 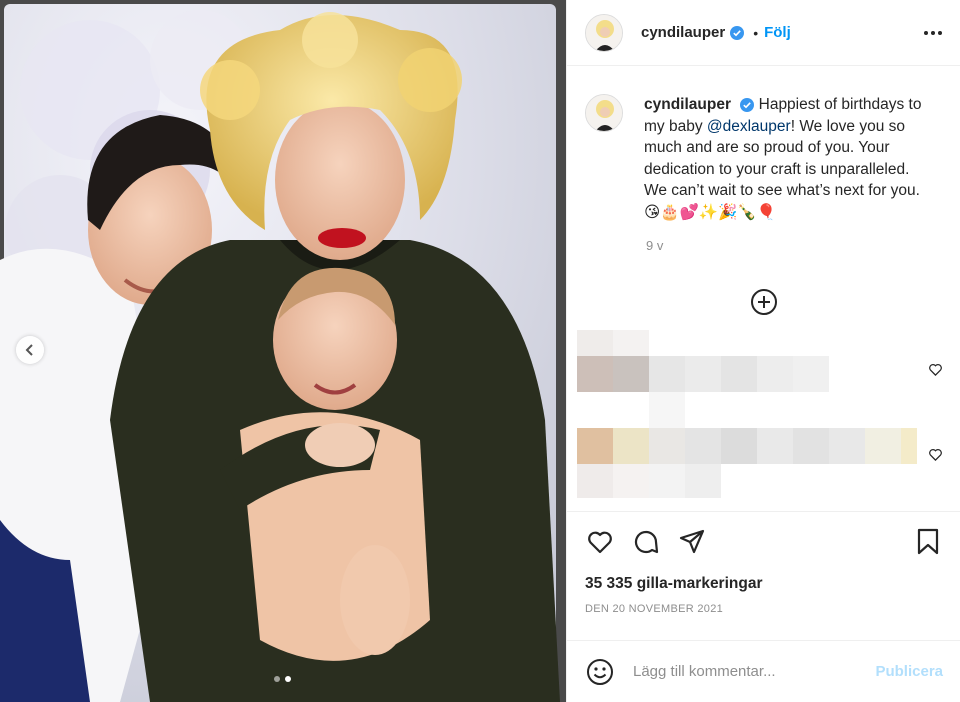 What do you see at coordinates (600, 672) in the screenshot?
I see `emoji-icon` at bounding box center [600, 672].